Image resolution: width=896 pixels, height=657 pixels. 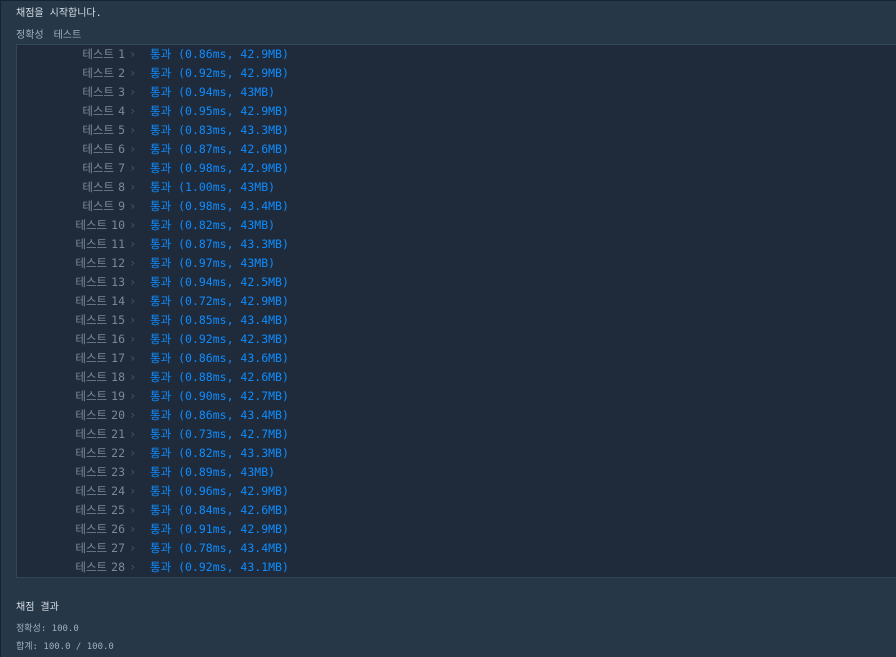 What do you see at coordinates (118, 453) in the screenshot?
I see `test-number: 22` at bounding box center [118, 453].